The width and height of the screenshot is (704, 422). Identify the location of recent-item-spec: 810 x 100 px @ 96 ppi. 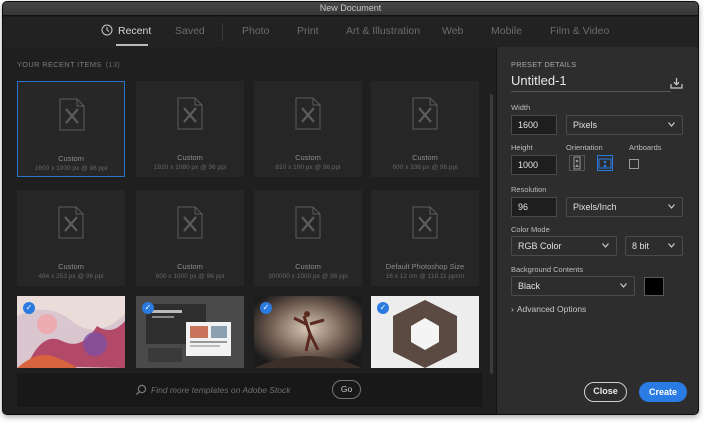
(308, 167).